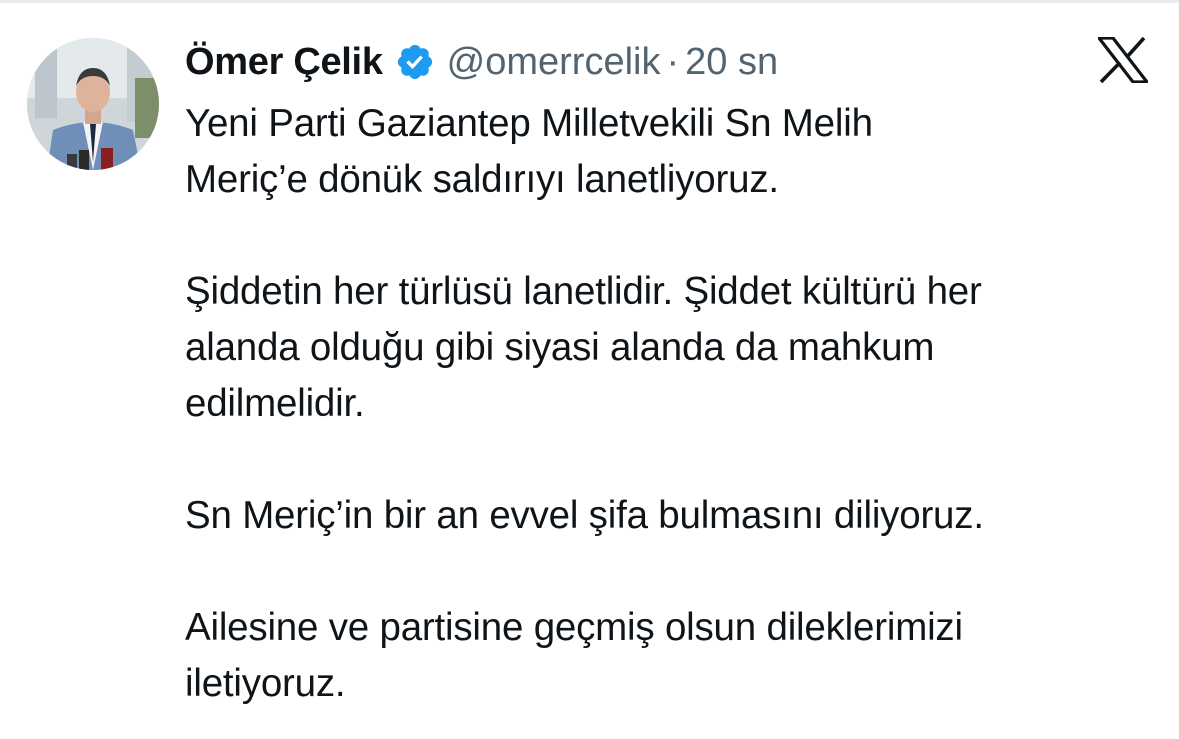 This screenshot has width=1179, height=739. Describe the element at coordinates (275, 403) in the screenshot. I see `text-line: edilmelidir.` at that location.